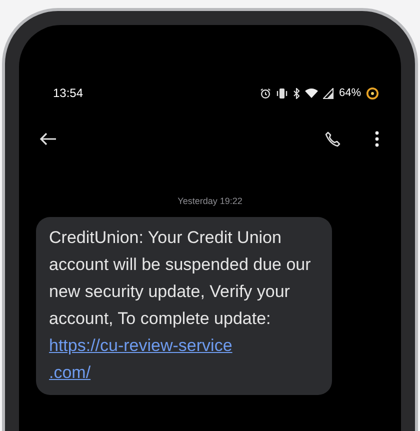 This screenshot has height=431, width=420. What do you see at coordinates (349, 93) in the screenshot?
I see `battery-percent: 64%` at bounding box center [349, 93].